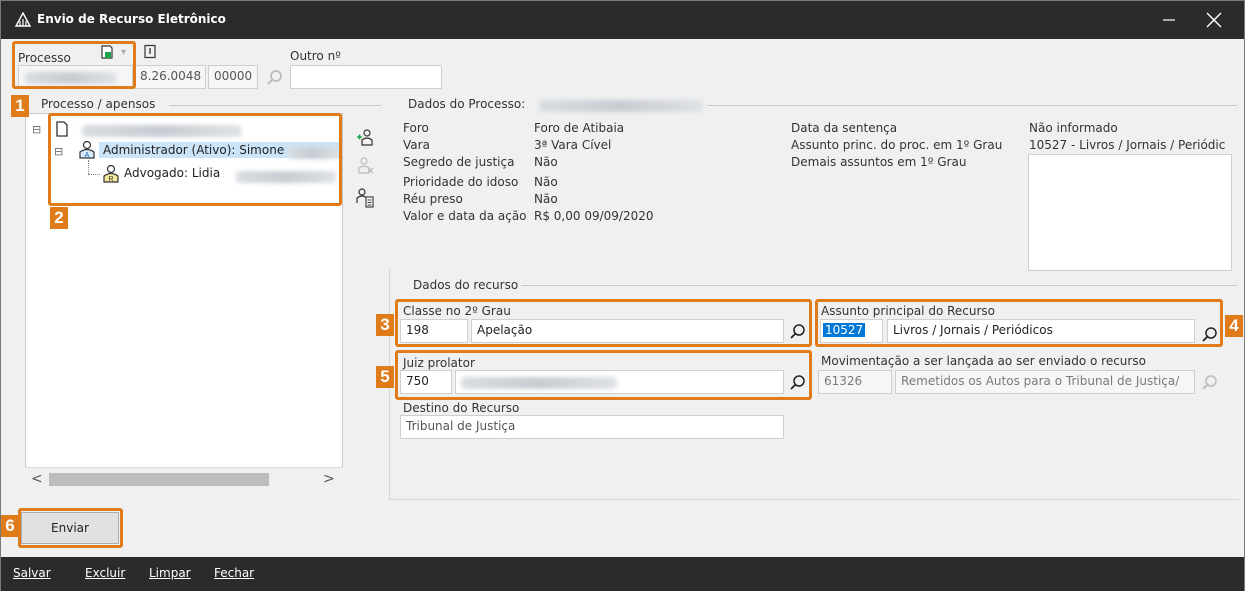 This screenshot has height=591, width=1245. What do you see at coordinates (23, 19) in the screenshot?
I see `app-logo-icon` at bounding box center [23, 19].